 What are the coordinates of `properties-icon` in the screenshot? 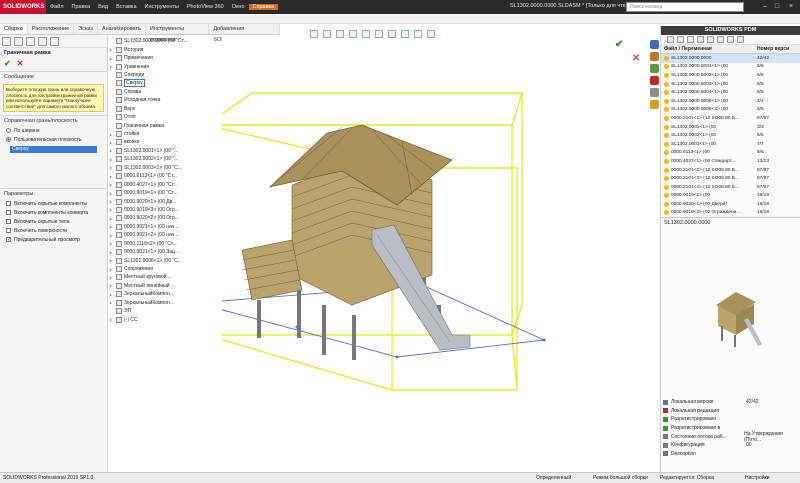 It's located at (740, 39).